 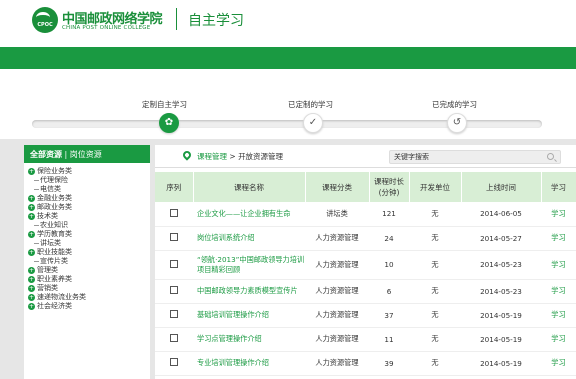 What do you see at coordinates (89, 225) in the screenshot?
I see `tree-item: 农业知识` at bounding box center [89, 225].